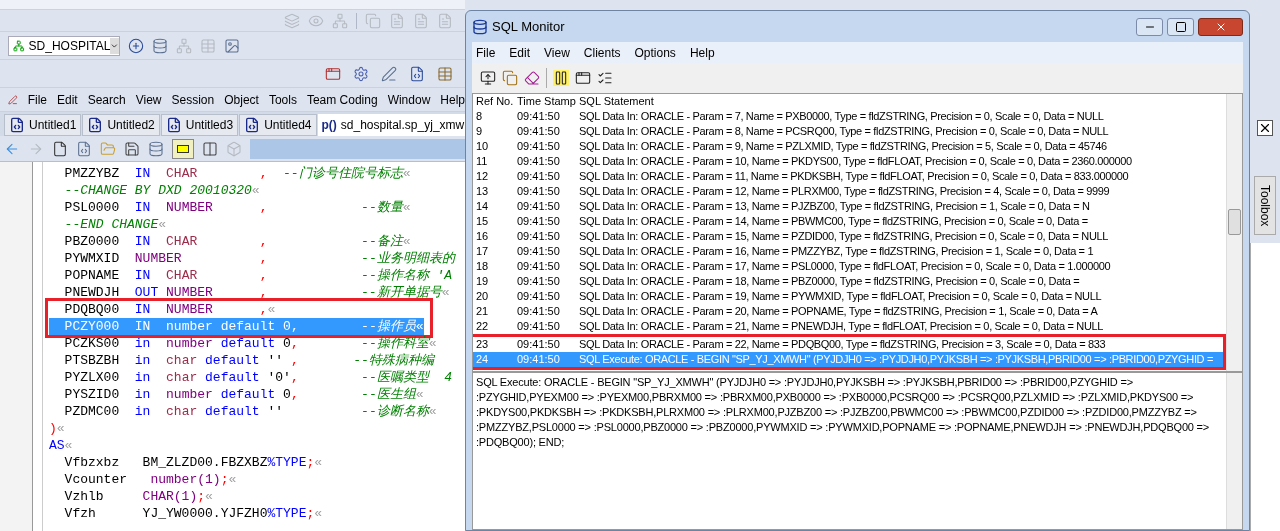  I want to click on menu-item: Team Coding, so click(342, 99).